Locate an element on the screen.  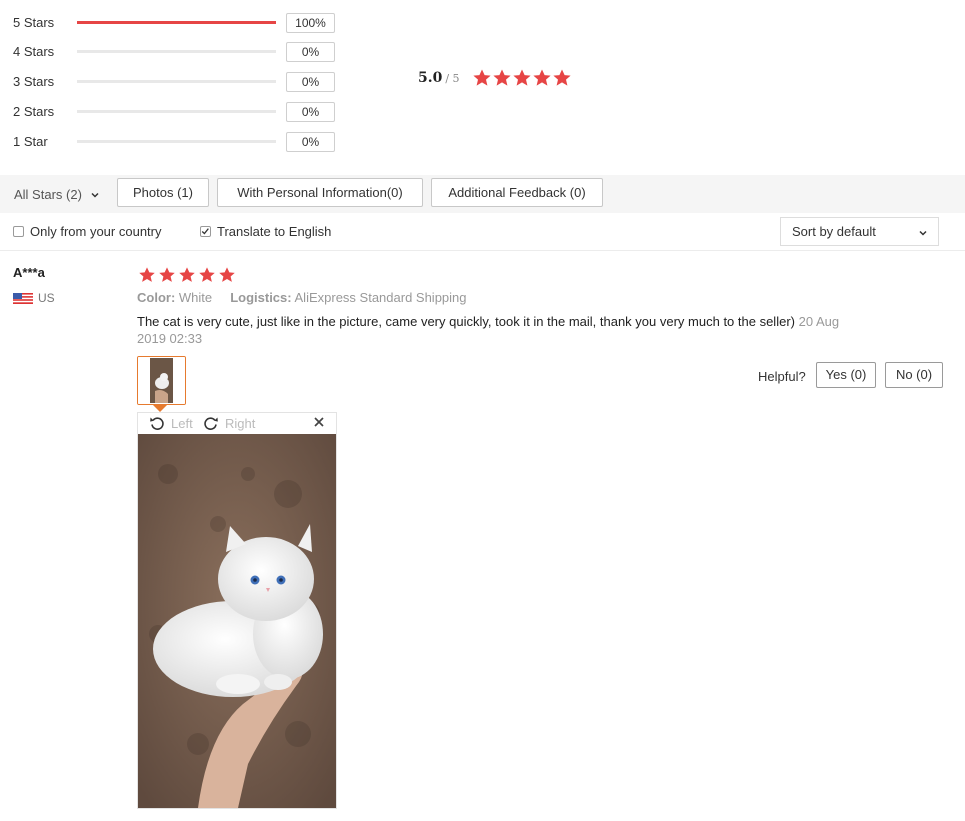
histogram-label: 3 Stars is located at coordinates (34, 81).